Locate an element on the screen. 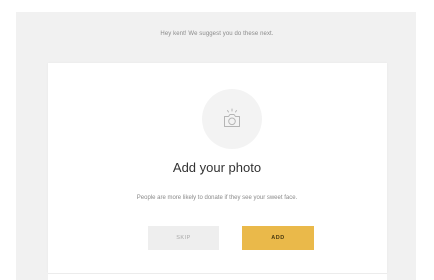 The width and height of the screenshot is (434, 280). skip-button: SKIP is located at coordinates (183, 238).